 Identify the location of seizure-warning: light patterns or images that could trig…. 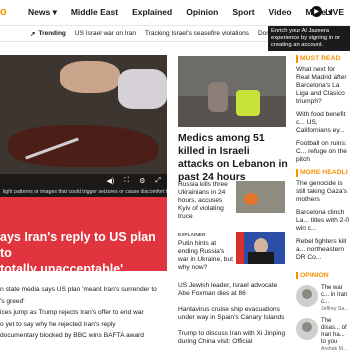
(83, 192).